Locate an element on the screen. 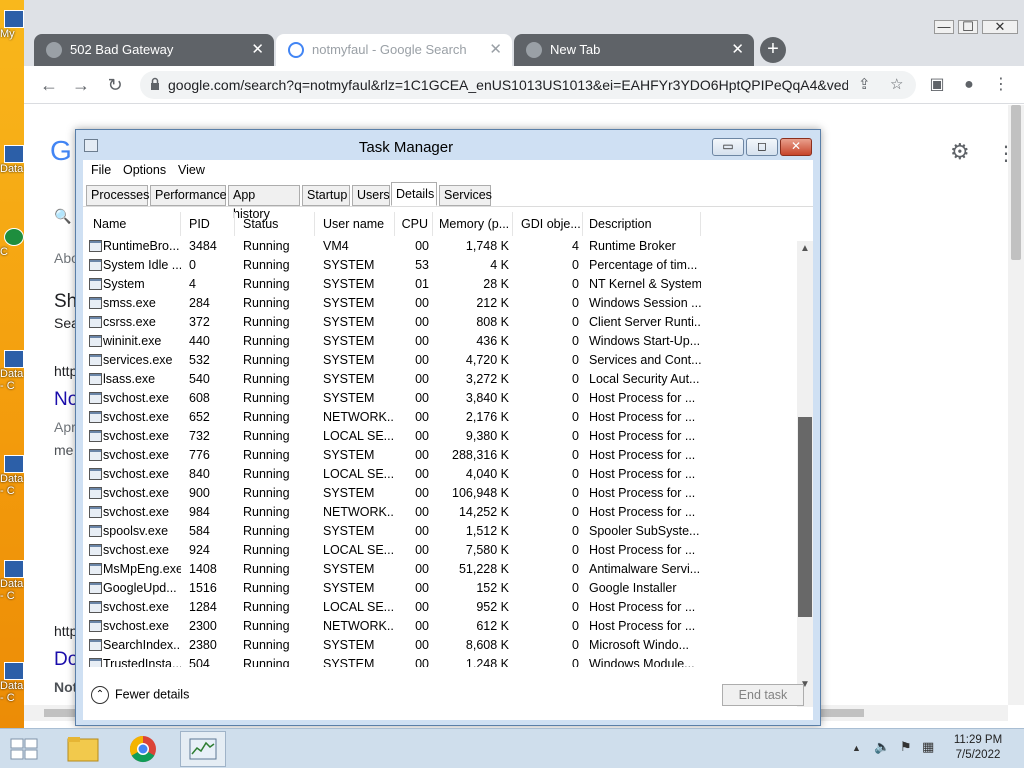 This screenshot has height=768, width=1024. scroll-up-arrow-icon: ▲ is located at coordinates (805, 249).